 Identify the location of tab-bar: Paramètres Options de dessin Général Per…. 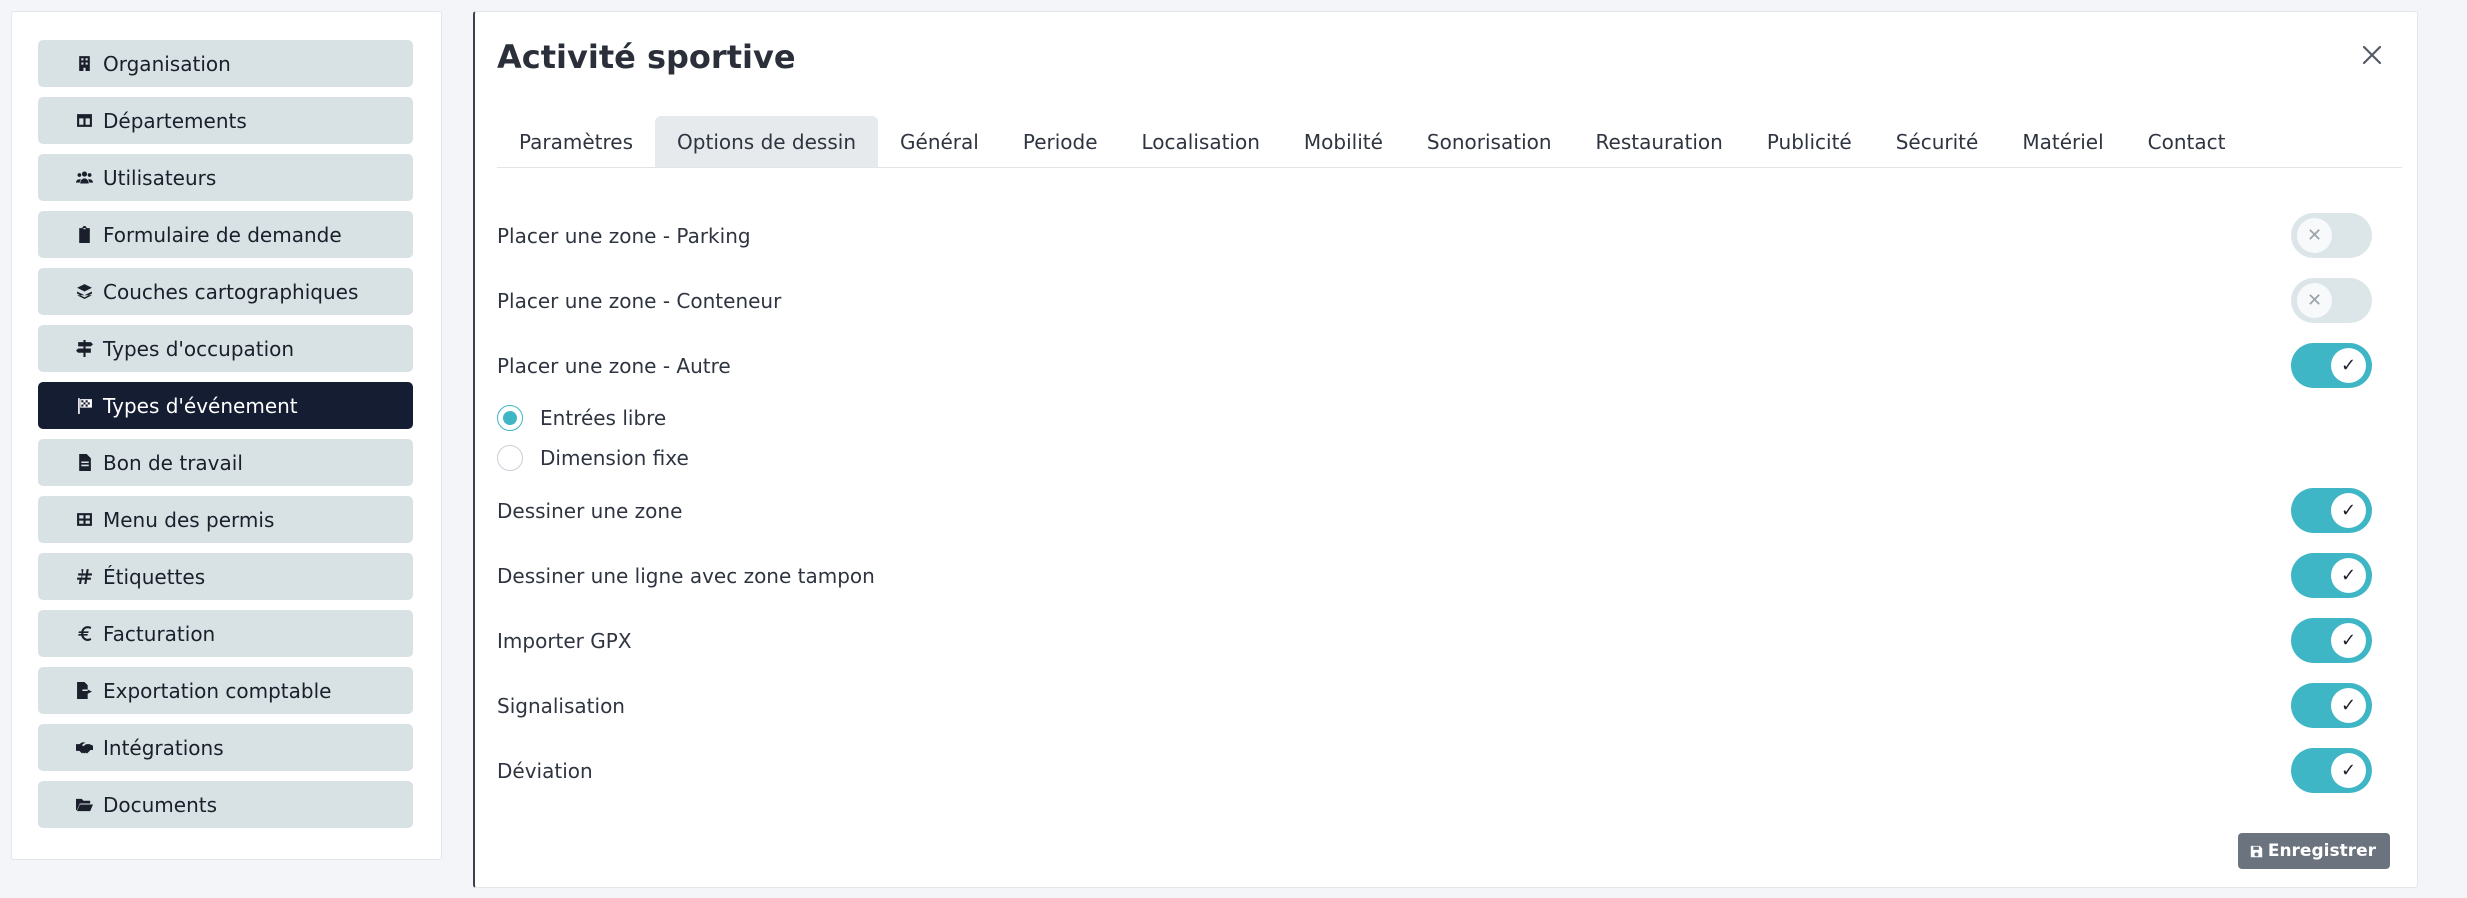
(1449, 142).